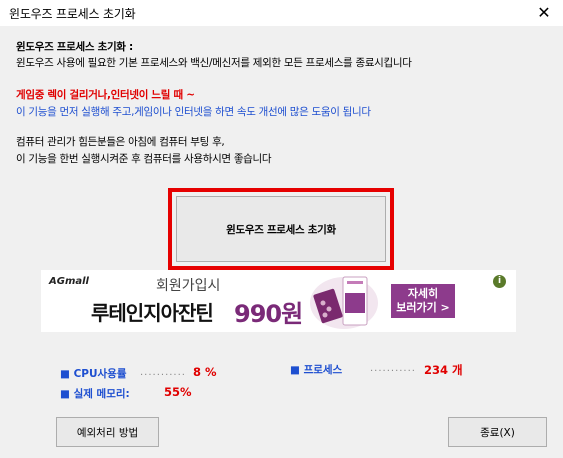  What do you see at coordinates (95, 394) in the screenshot?
I see `memory-usage-label: ■ 실제 메모리:` at bounding box center [95, 394].